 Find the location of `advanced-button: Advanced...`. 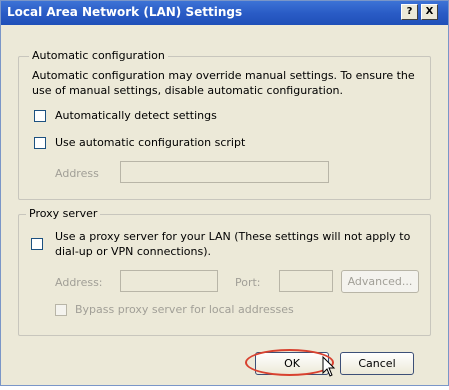

advanced-button: Advanced... is located at coordinates (380, 281).